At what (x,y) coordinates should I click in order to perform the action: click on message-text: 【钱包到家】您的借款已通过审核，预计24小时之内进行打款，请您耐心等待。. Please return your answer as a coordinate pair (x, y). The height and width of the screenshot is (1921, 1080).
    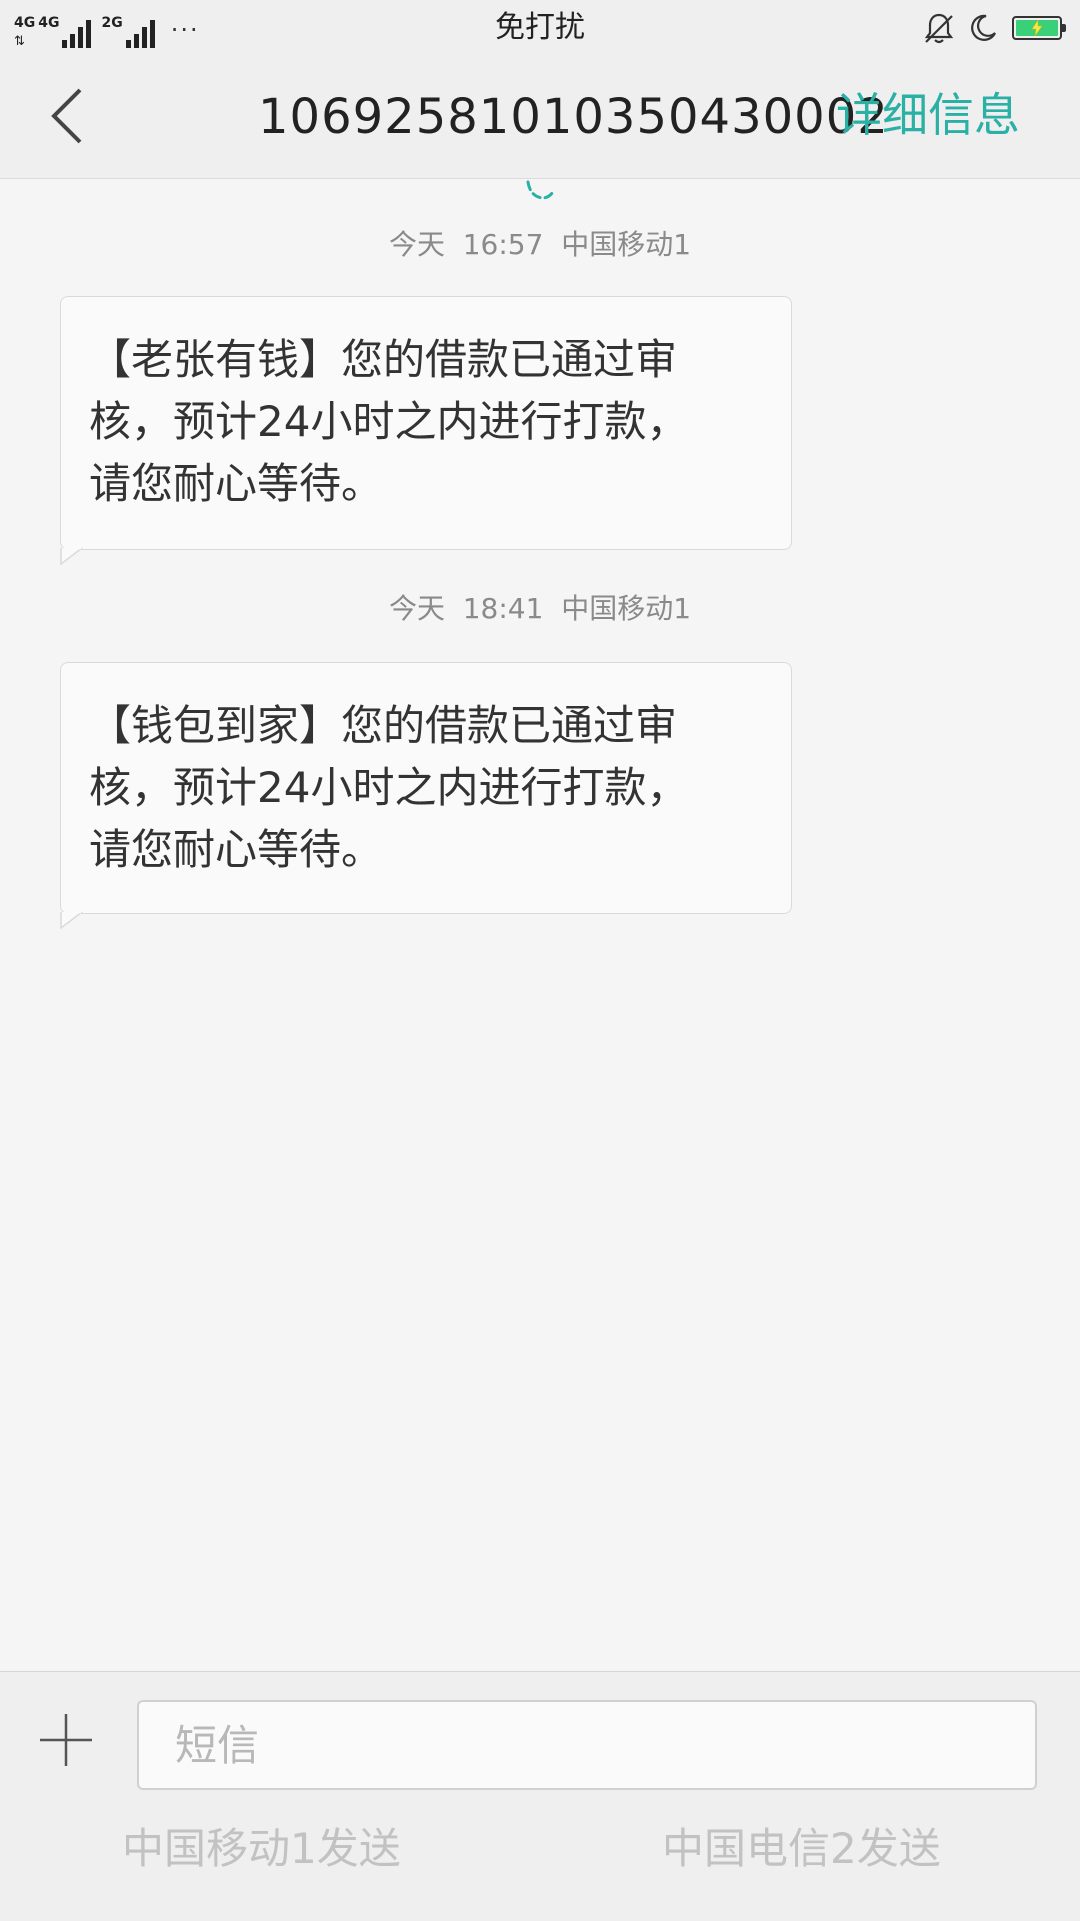
    Looking at the image, I should click on (389, 787).